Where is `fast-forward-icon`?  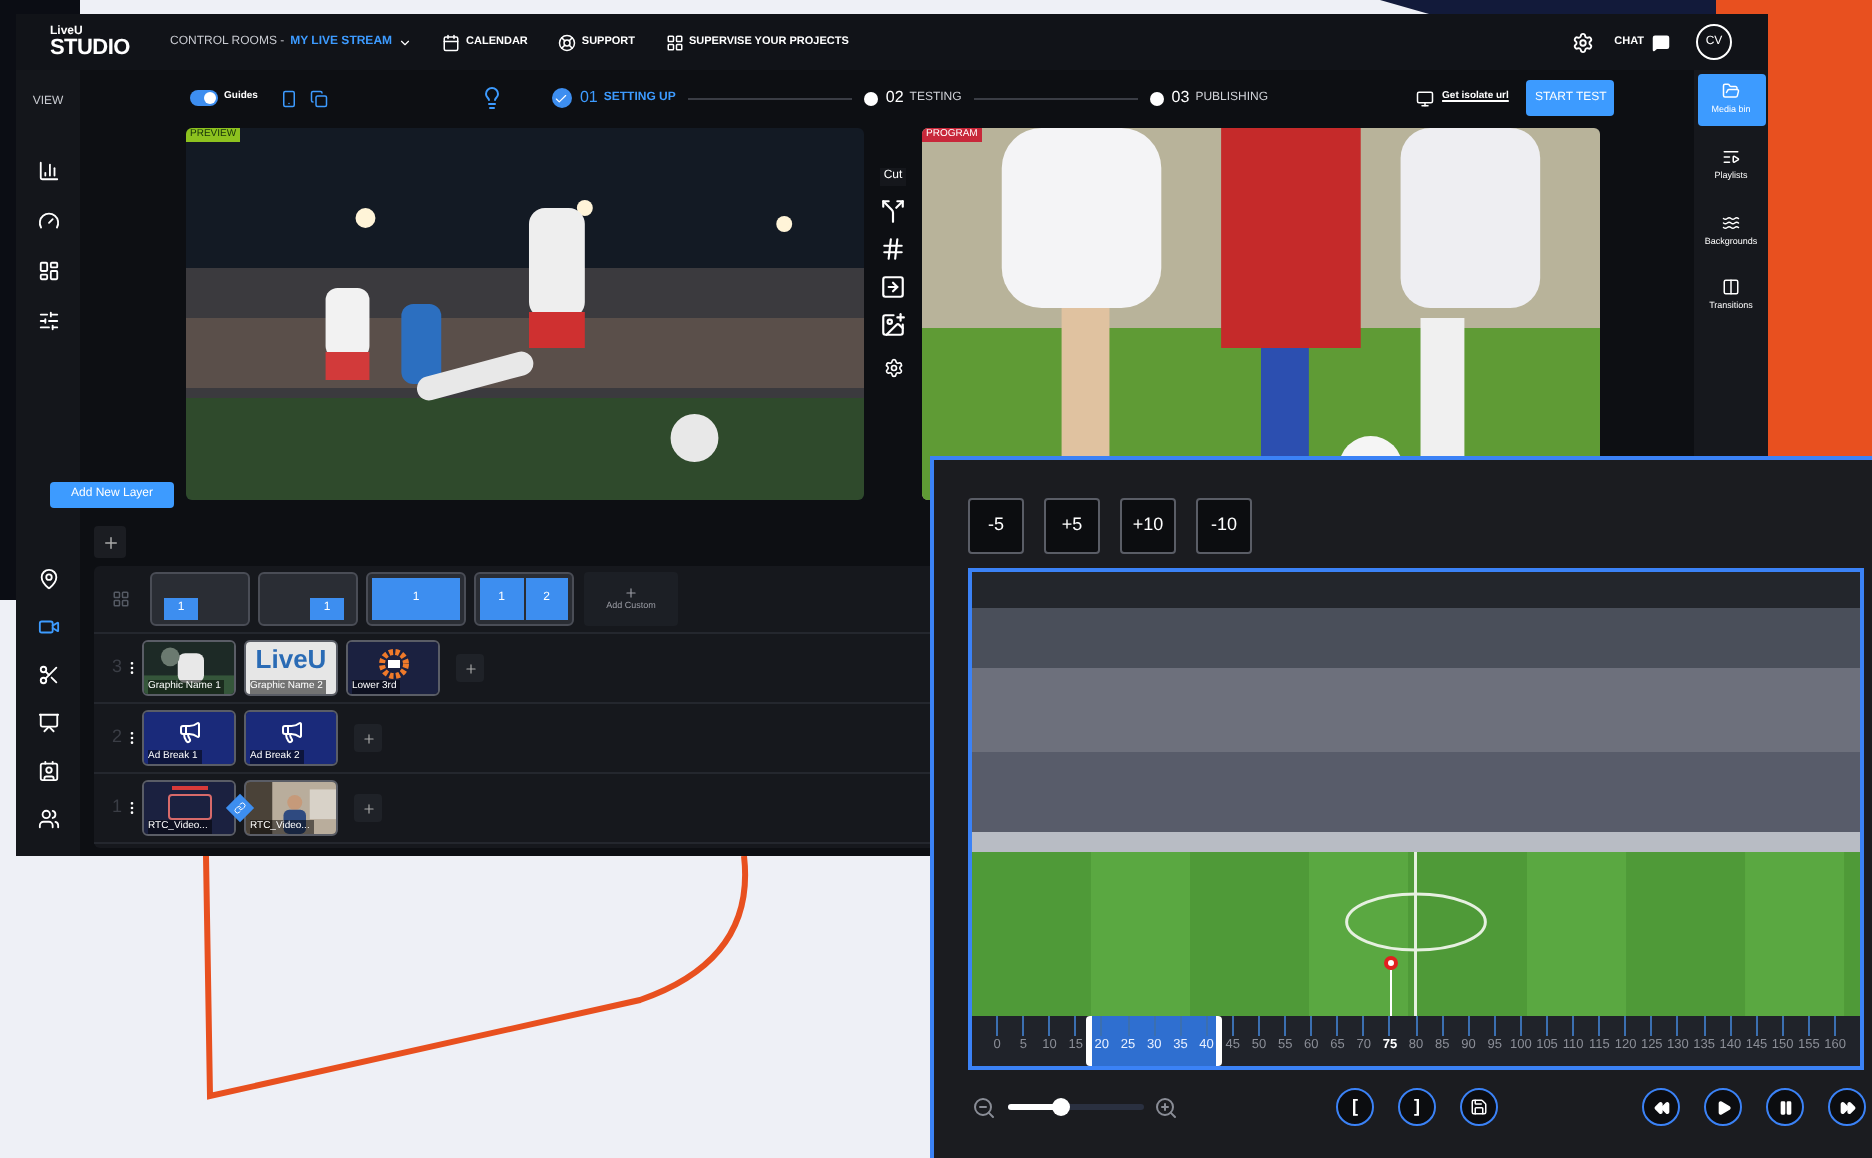
fast-forward-icon is located at coordinates (1847, 1107).